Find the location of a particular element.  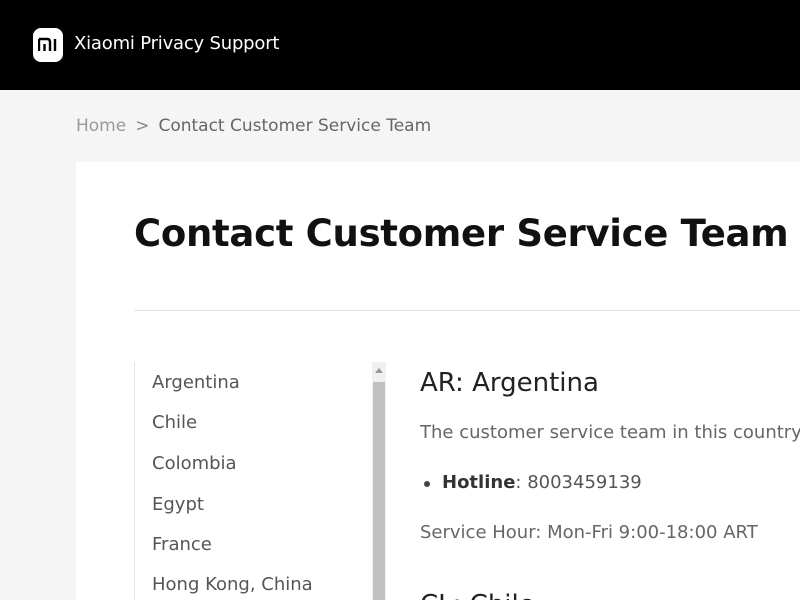

breadcrumb-home-link: Home is located at coordinates (101, 126).